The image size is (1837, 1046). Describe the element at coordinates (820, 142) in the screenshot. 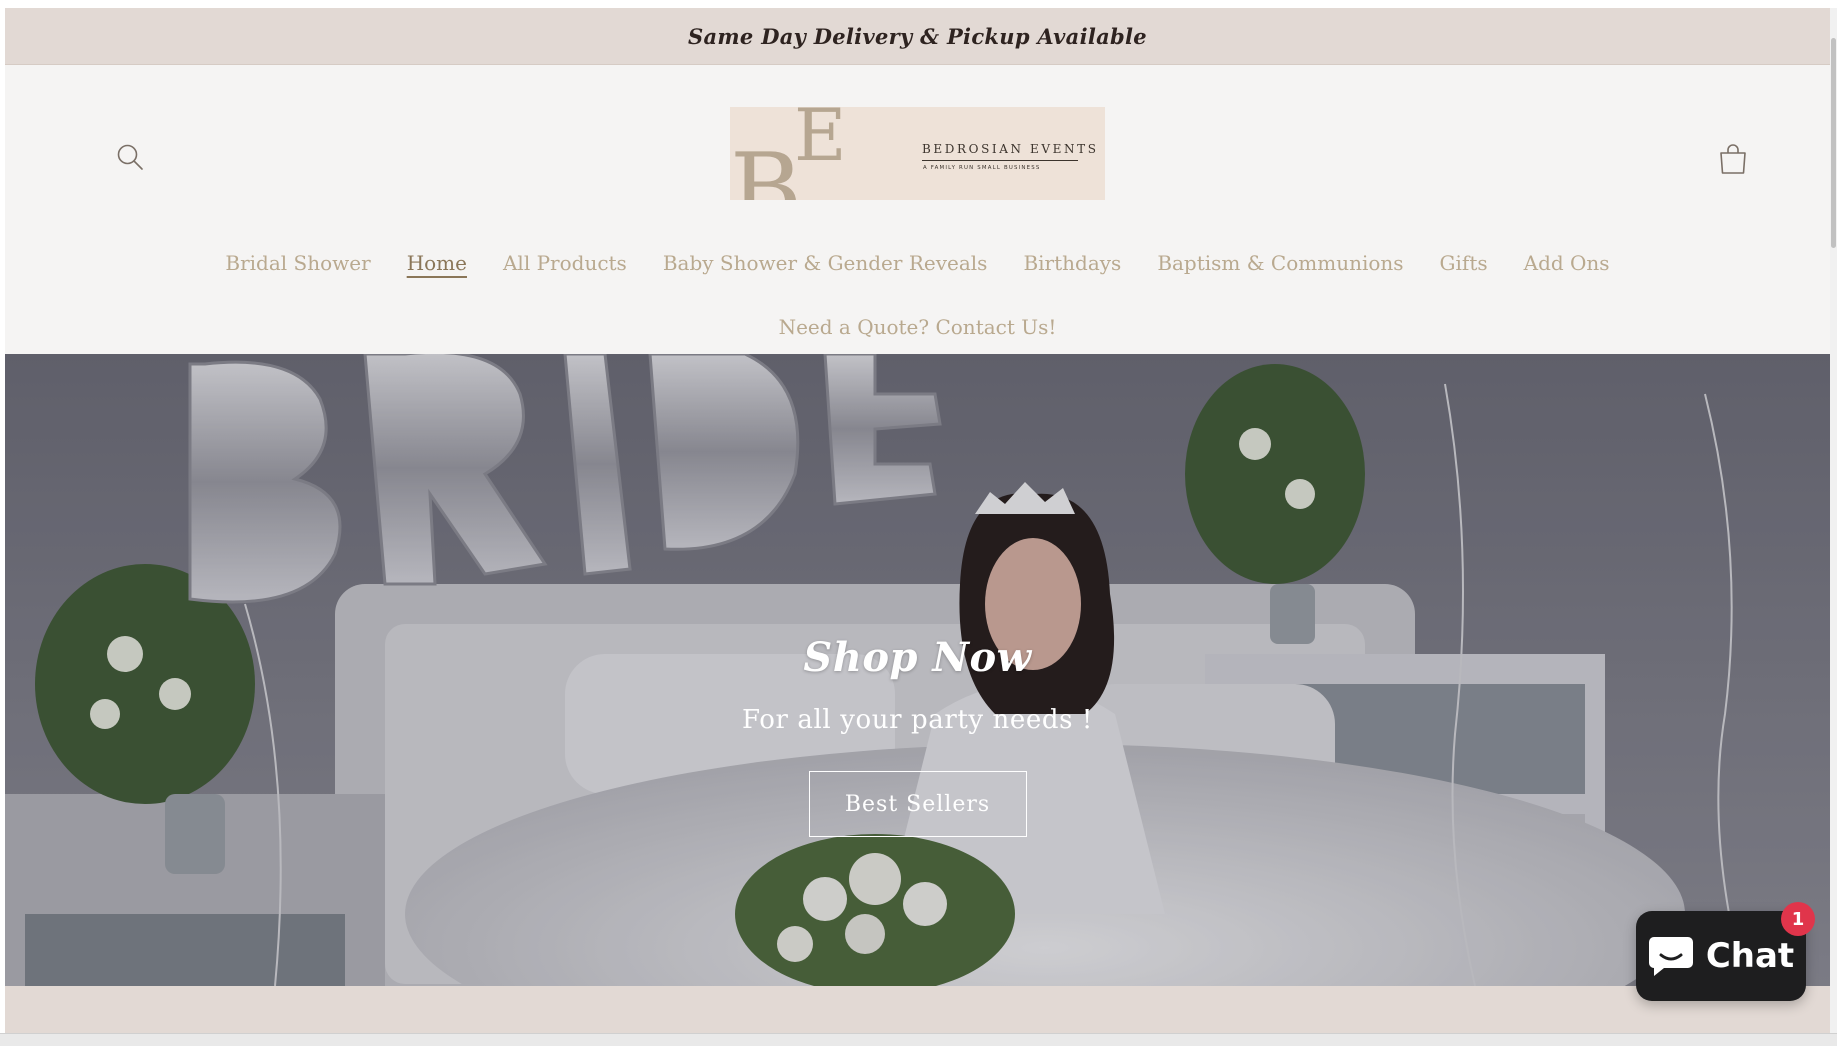

I see `logo-monogram-e: E` at that location.